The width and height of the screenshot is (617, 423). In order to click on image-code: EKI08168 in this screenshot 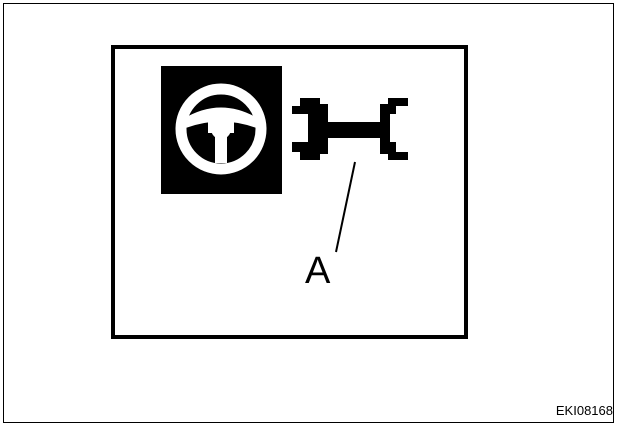, I will do `click(584, 410)`.